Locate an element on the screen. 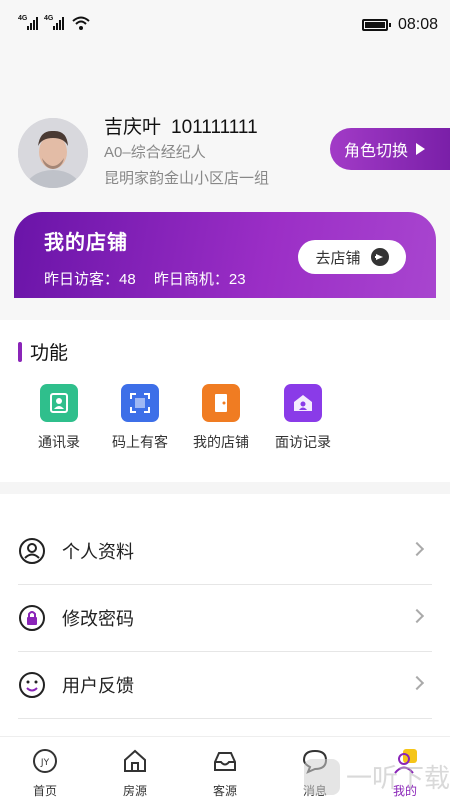 The width and height of the screenshot is (450, 800). go-store-button: 去店铺 is located at coordinates (352, 257).